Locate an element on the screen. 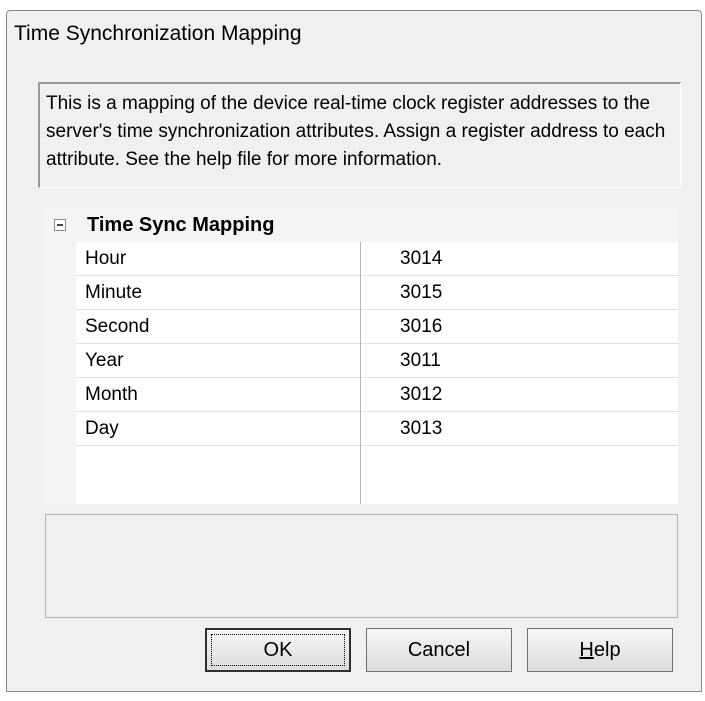  property-value: 3013 is located at coordinates (421, 429).